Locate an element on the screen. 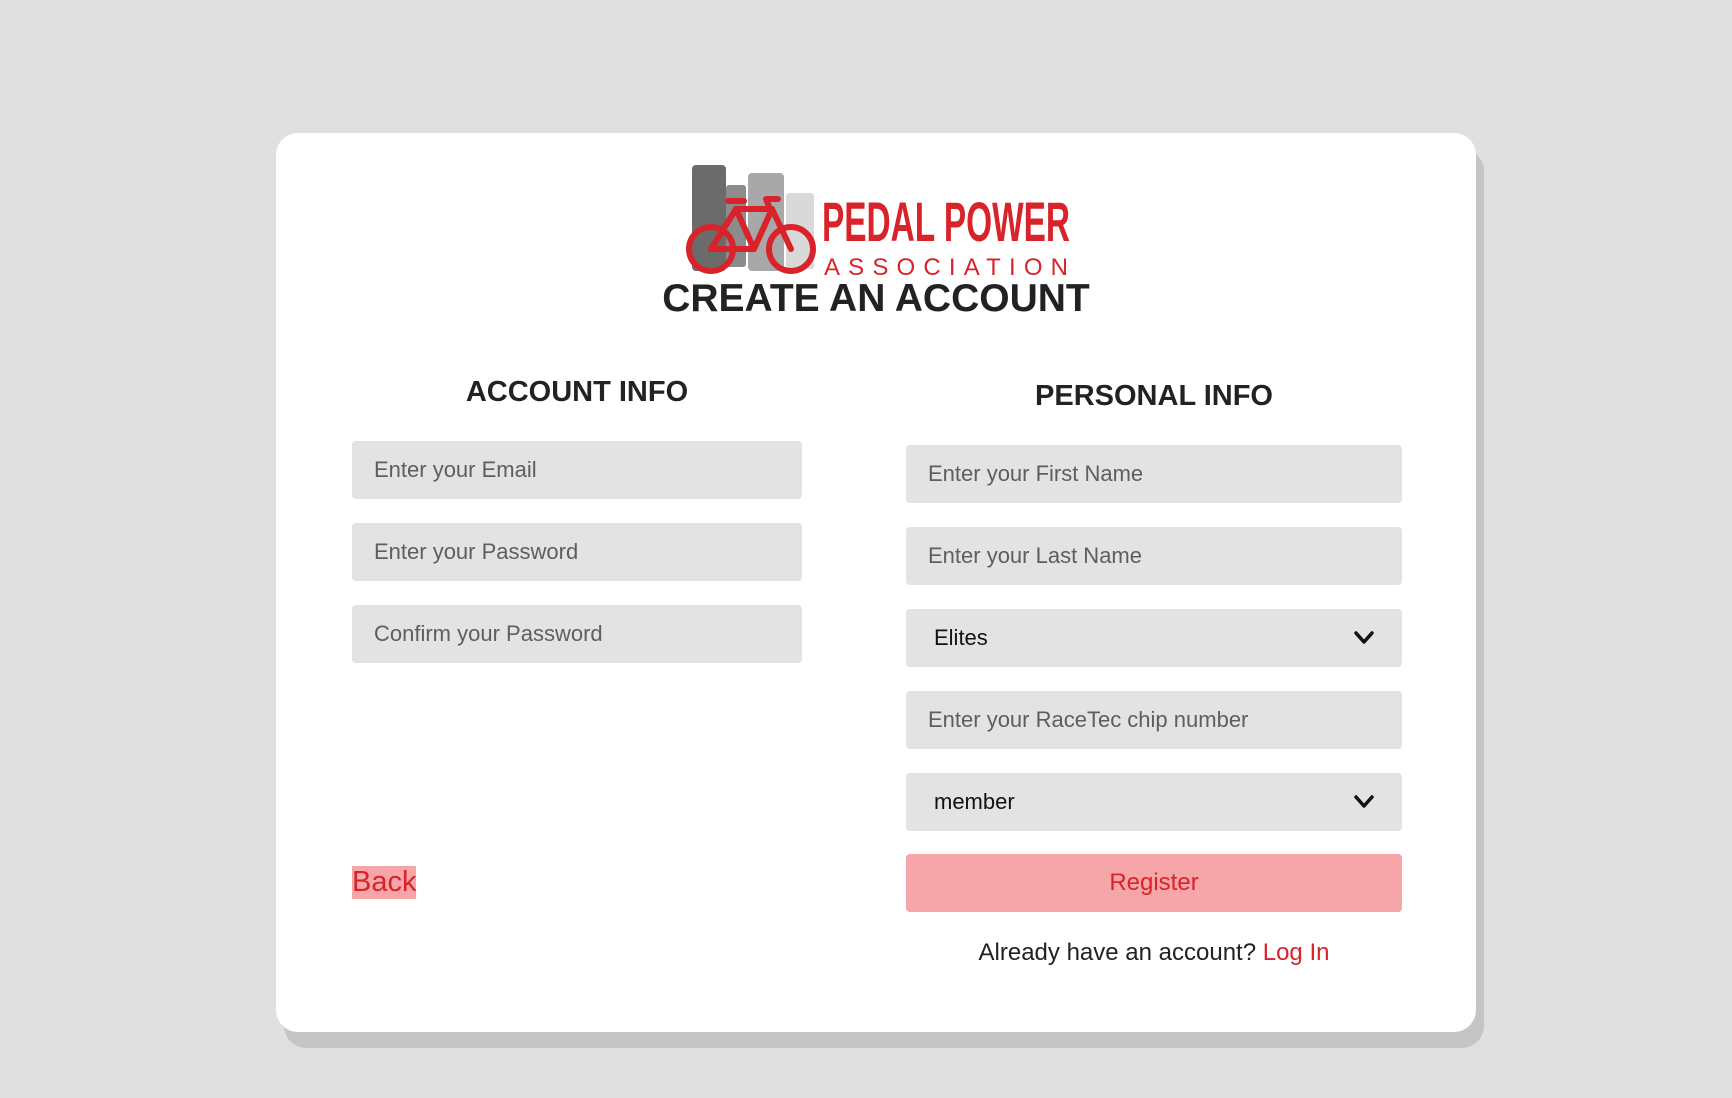  password-input is located at coordinates (577, 552).